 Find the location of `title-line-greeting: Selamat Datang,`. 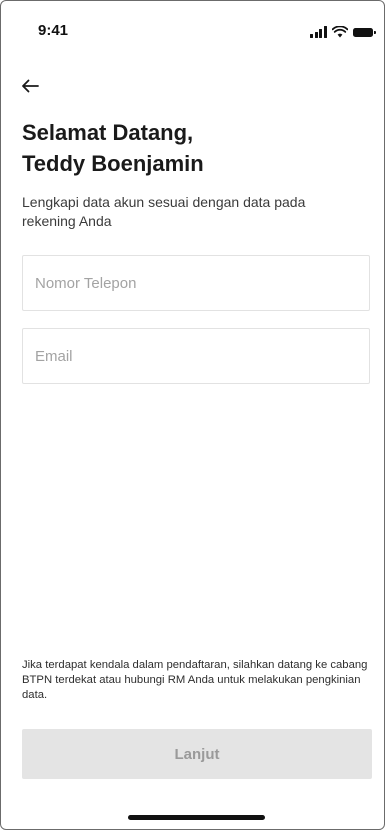

title-line-greeting: Selamat Datang, is located at coordinates (108, 132).